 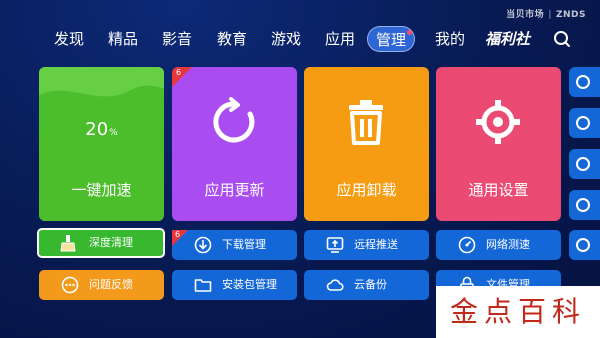 I want to click on watermark: 金点百科, so click(x=518, y=312).